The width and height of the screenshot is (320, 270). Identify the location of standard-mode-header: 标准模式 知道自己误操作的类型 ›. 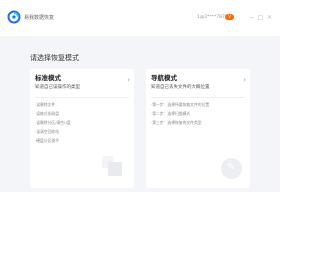
(82, 84).